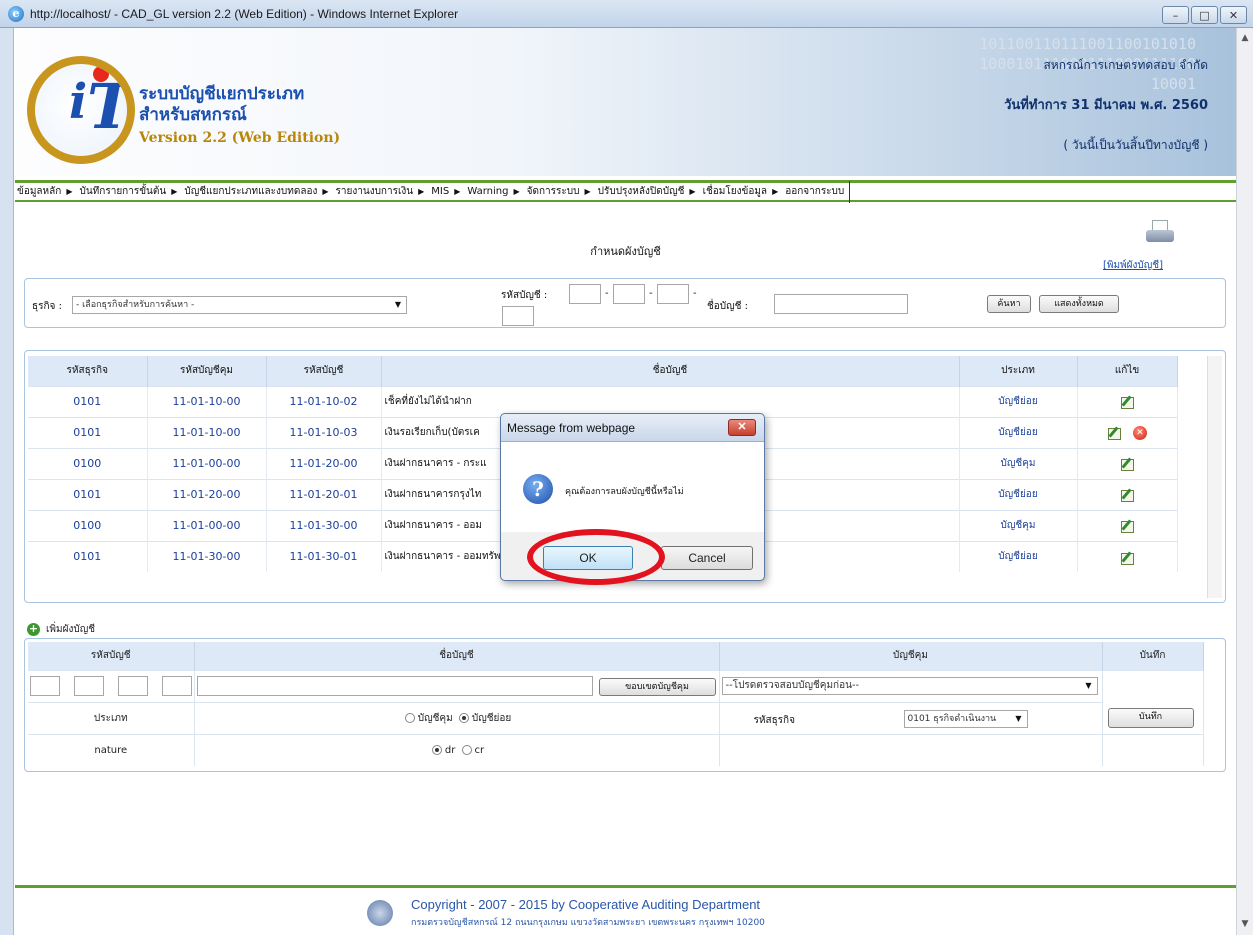 The width and height of the screenshot is (1253, 935). Describe the element at coordinates (89, 685) in the screenshot. I see `new-code-part2-input` at that location.